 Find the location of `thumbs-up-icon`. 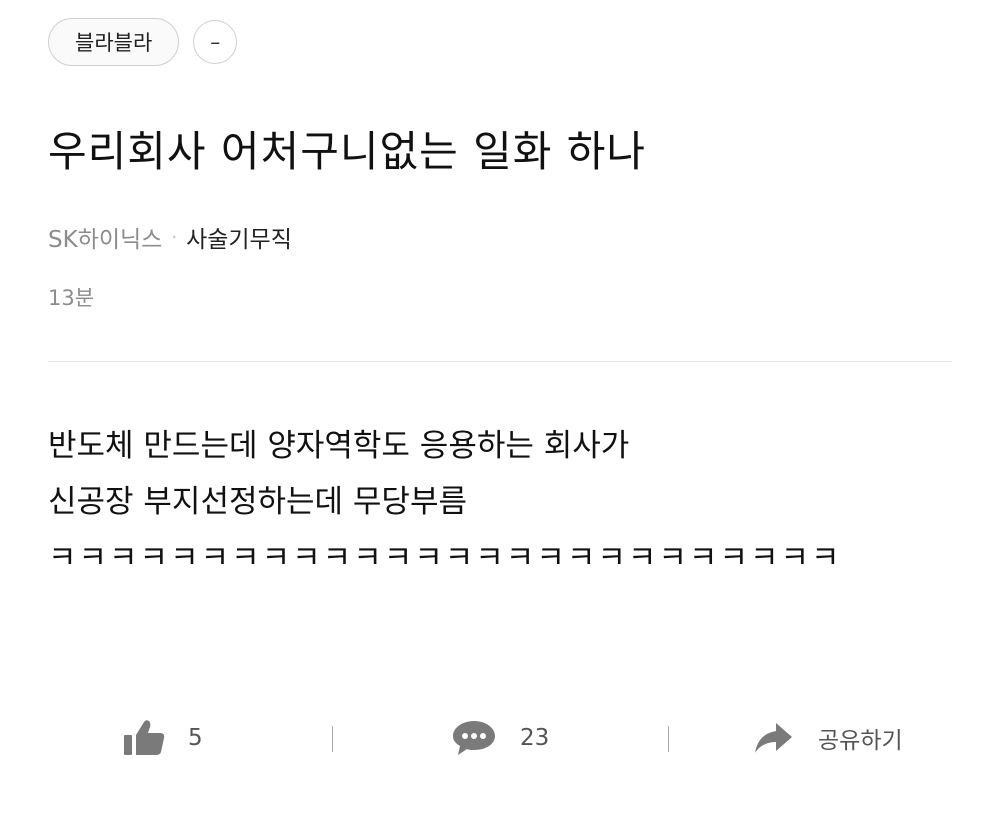

thumbs-up-icon is located at coordinates (145, 738).